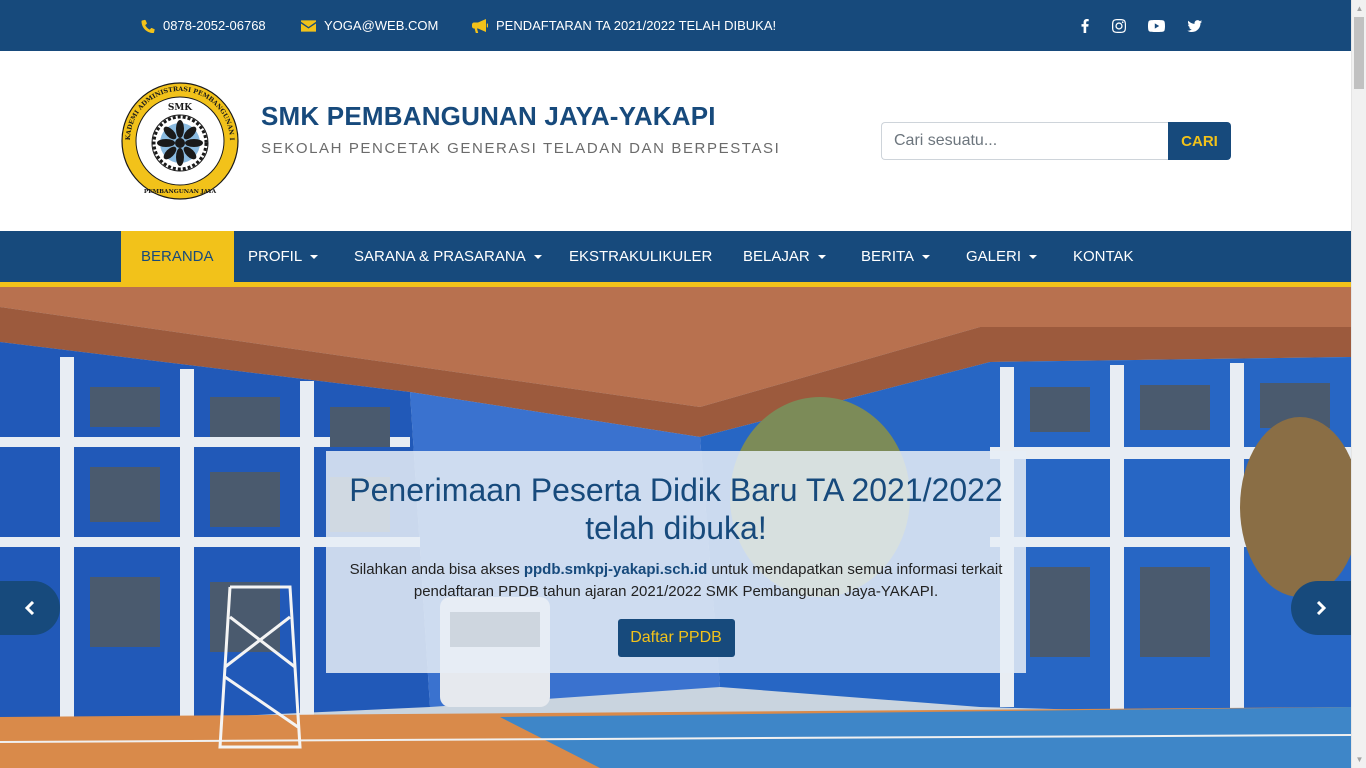 The height and width of the screenshot is (768, 1366). I want to click on facebook-icon, so click(1085, 25).